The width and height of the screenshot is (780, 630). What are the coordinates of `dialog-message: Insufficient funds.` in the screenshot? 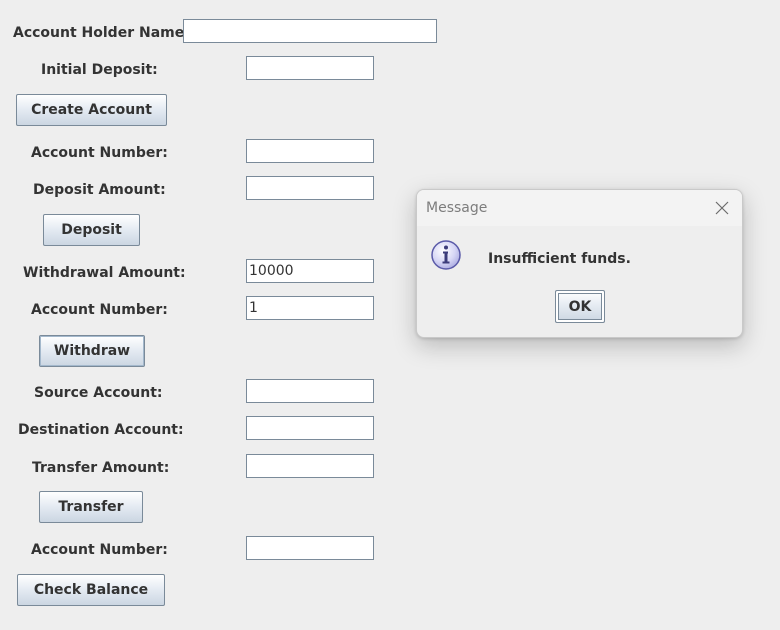 It's located at (559, 259).